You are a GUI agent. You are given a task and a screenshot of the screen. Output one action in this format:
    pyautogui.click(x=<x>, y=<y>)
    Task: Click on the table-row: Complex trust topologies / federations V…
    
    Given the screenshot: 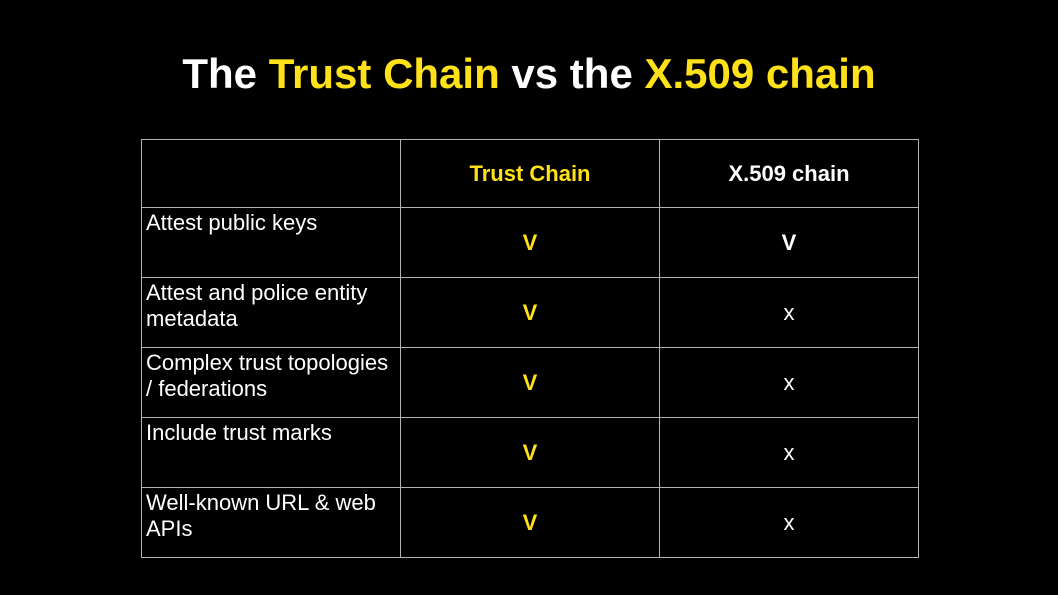 What is the action you would take?
    pyautogui.click(x=530, y=382)
    